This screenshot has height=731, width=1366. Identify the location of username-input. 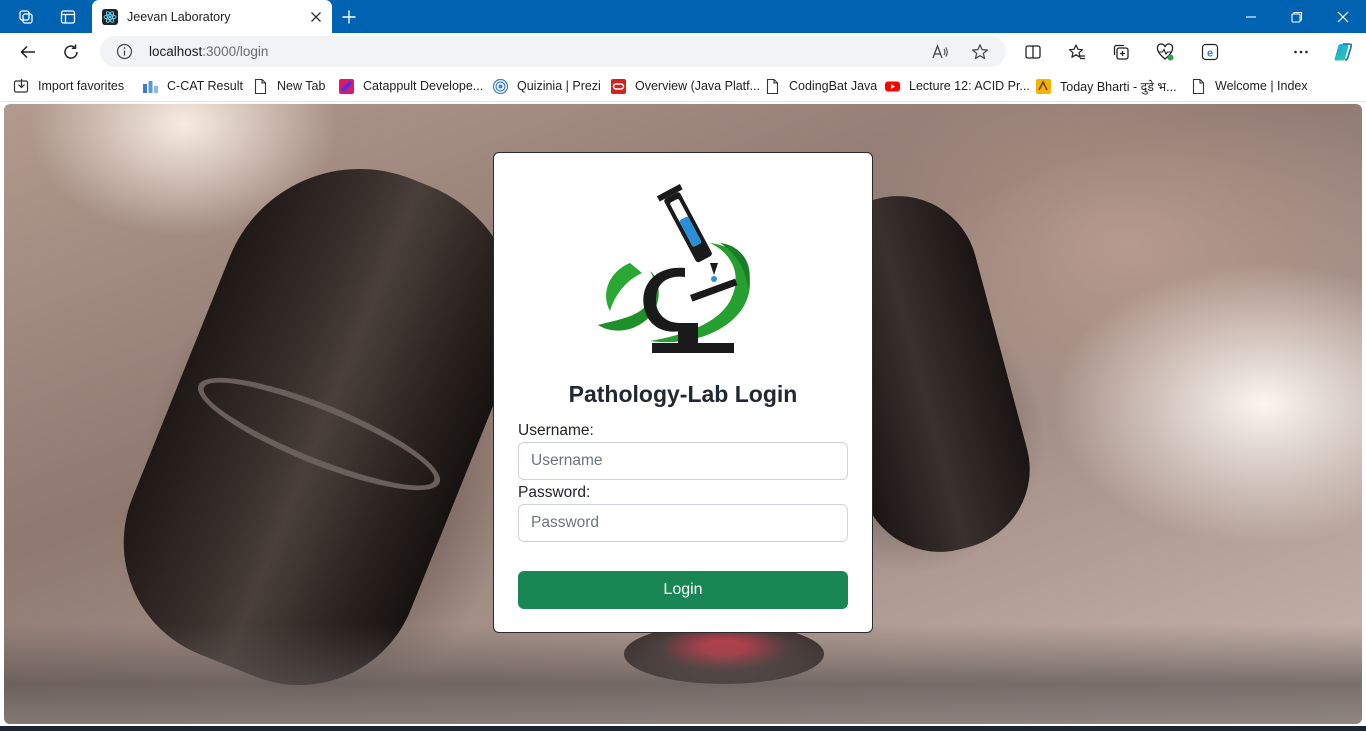
(683, 461).